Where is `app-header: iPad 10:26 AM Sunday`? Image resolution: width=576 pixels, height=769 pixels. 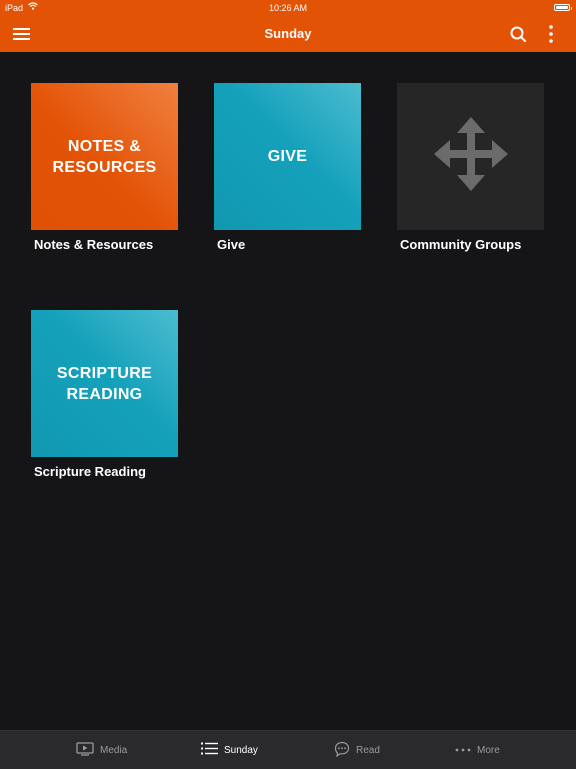
app-header: iPad 10:26 AM Sunday is located at coordinates (288, 26).